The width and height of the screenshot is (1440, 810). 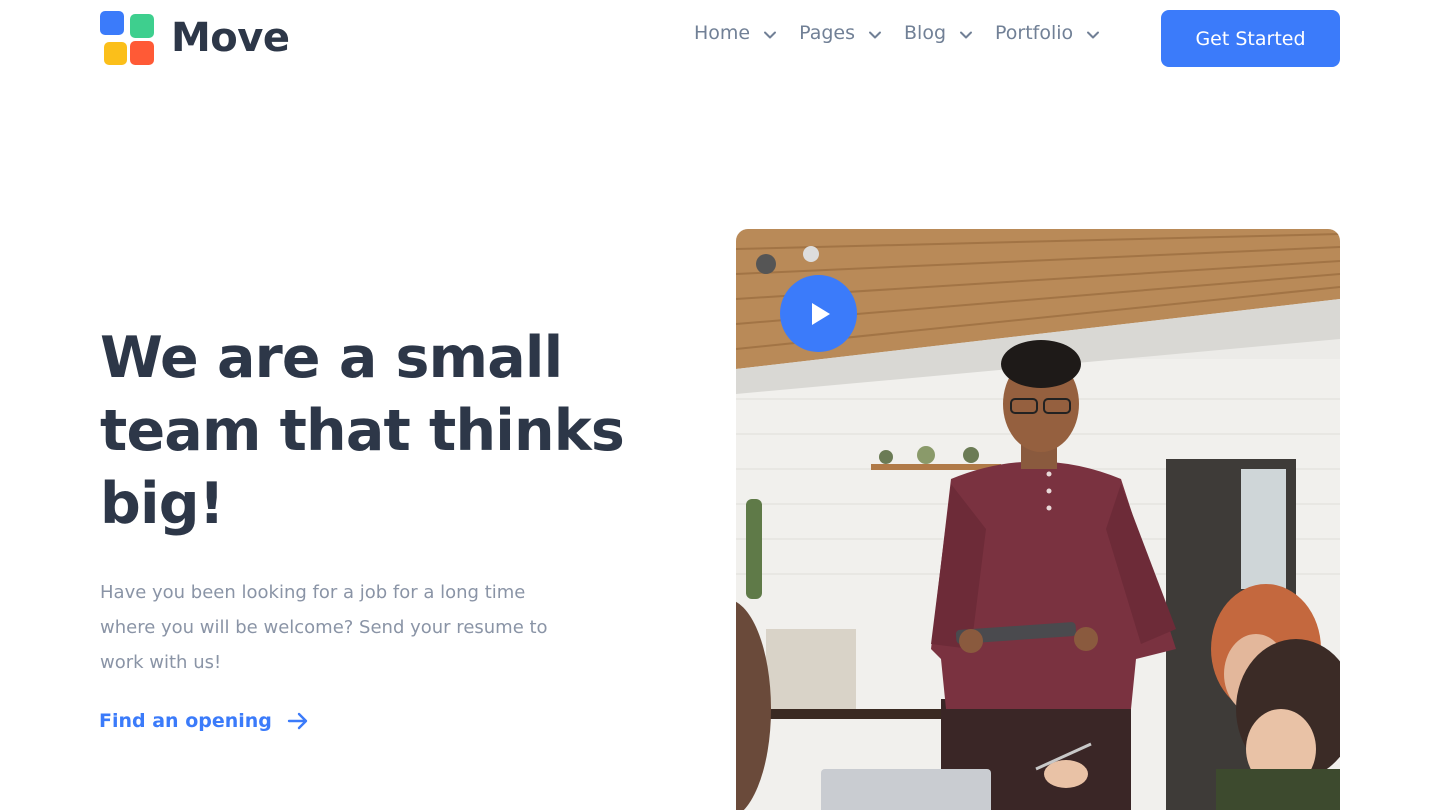 What do you see at coordinates (1250, 38) in the screenshot?
I see `get-started-button: Get Started` at bounding box center [1250, 38].